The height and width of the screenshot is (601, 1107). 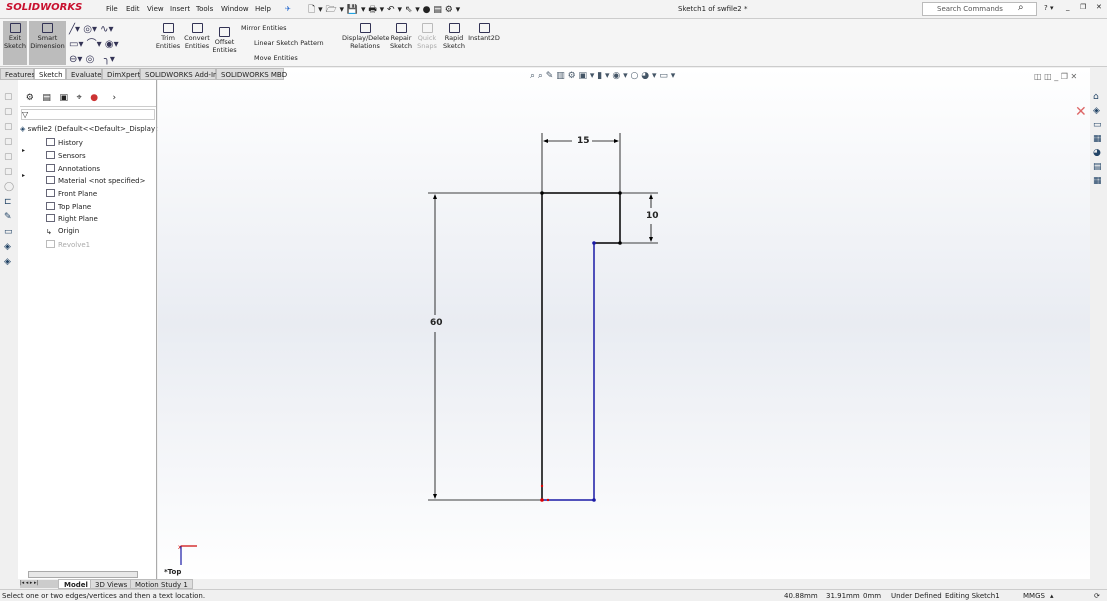 I want to click on coord-x: 40.88mm, so click(x=801, y=596).